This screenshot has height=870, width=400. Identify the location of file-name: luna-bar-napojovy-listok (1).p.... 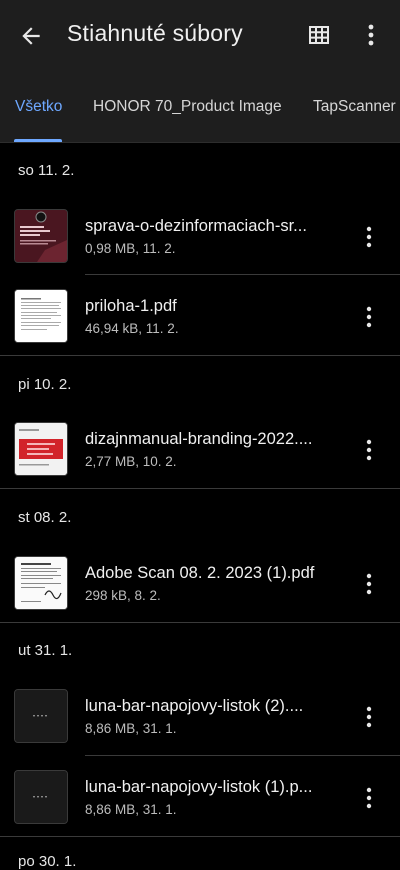
(199, 787).